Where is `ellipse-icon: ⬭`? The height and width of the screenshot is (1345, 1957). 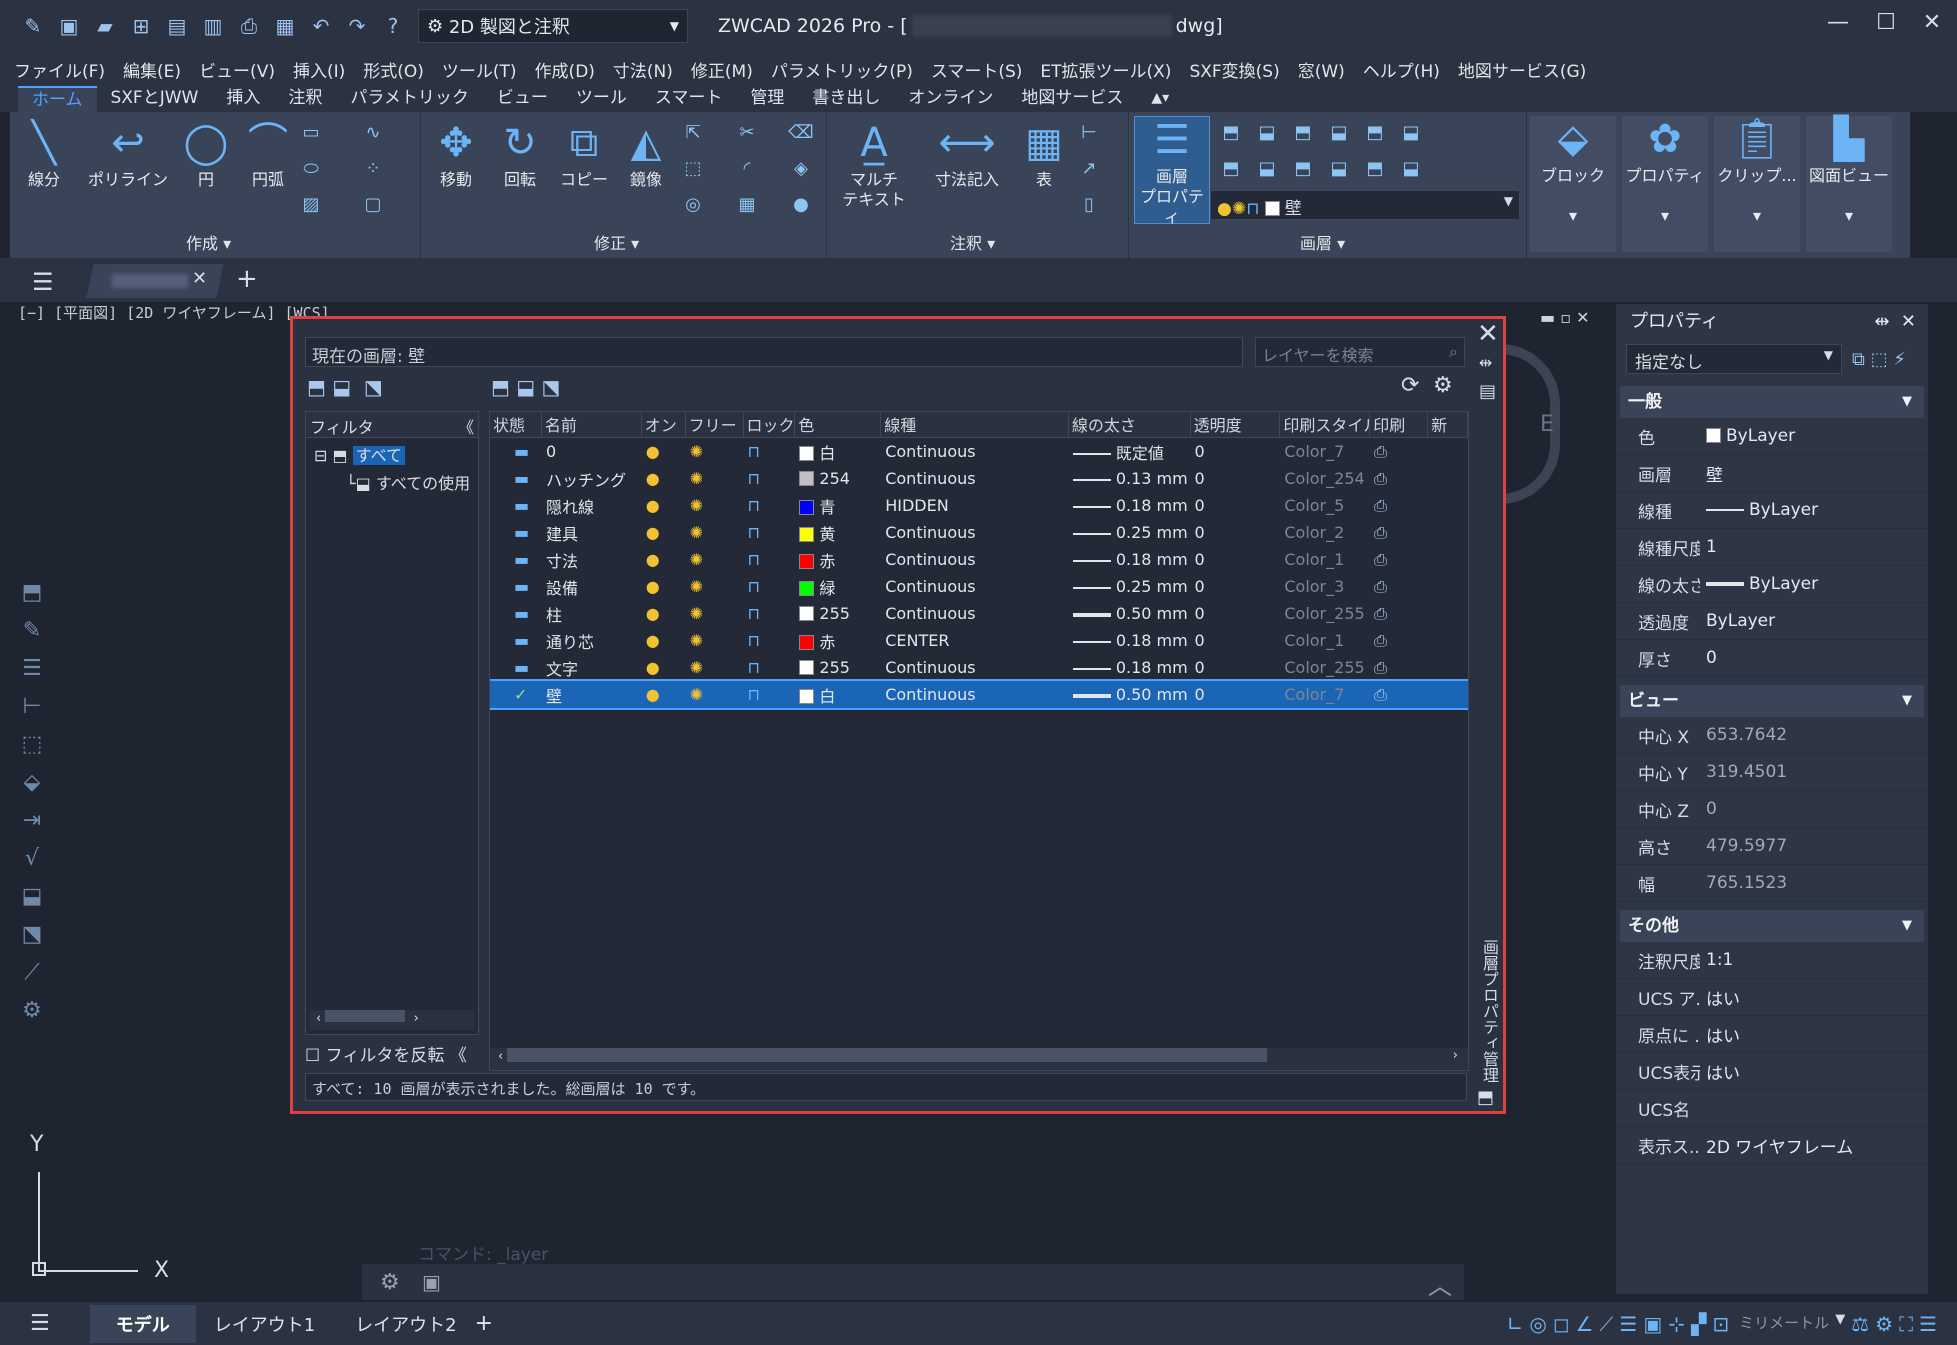 ellipse-icon: ⬭ is located at coordinates (311, 169).